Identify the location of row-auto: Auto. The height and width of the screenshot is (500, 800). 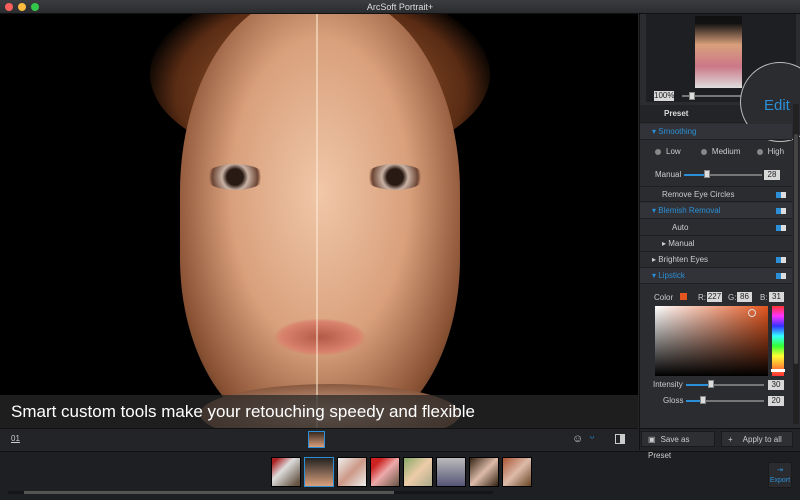
(716, 228).